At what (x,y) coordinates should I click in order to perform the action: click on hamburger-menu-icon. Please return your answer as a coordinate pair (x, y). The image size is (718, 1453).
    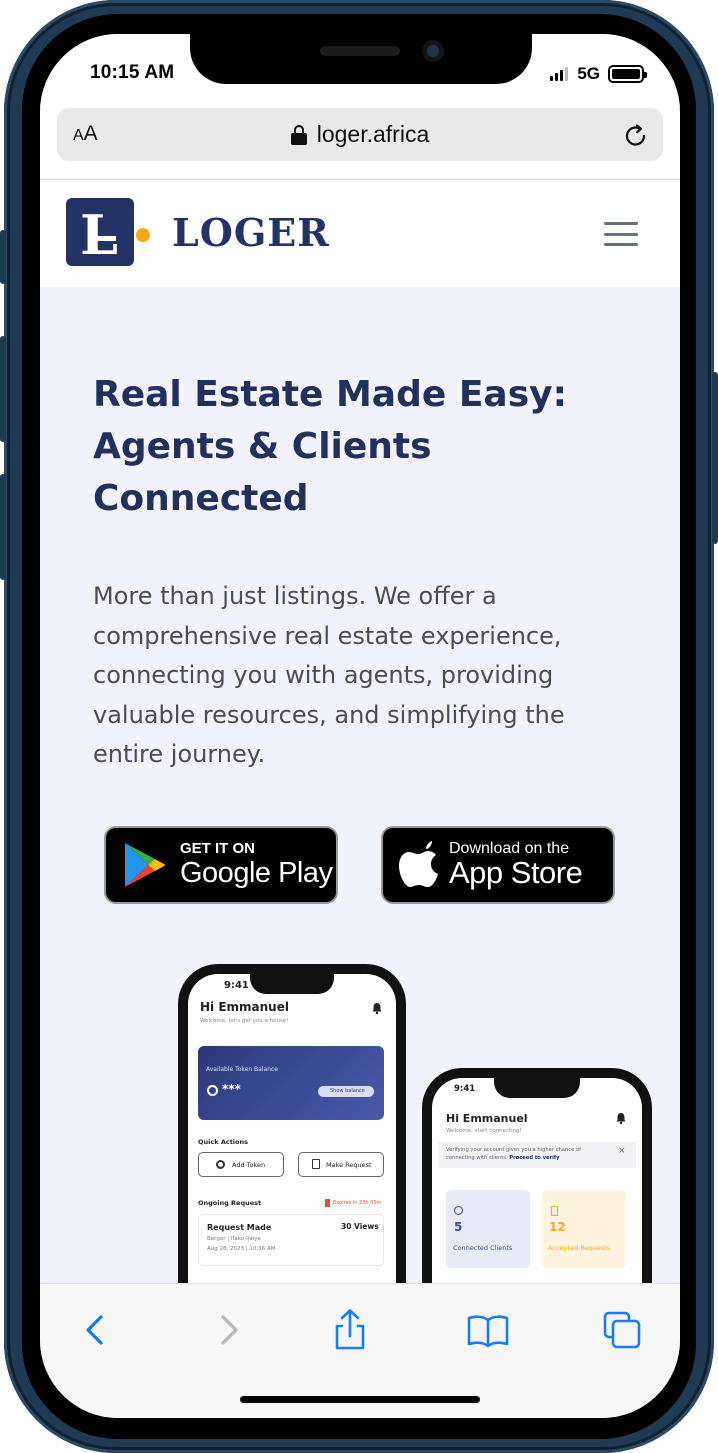
    Looking at the image, I should click on (621, 234).